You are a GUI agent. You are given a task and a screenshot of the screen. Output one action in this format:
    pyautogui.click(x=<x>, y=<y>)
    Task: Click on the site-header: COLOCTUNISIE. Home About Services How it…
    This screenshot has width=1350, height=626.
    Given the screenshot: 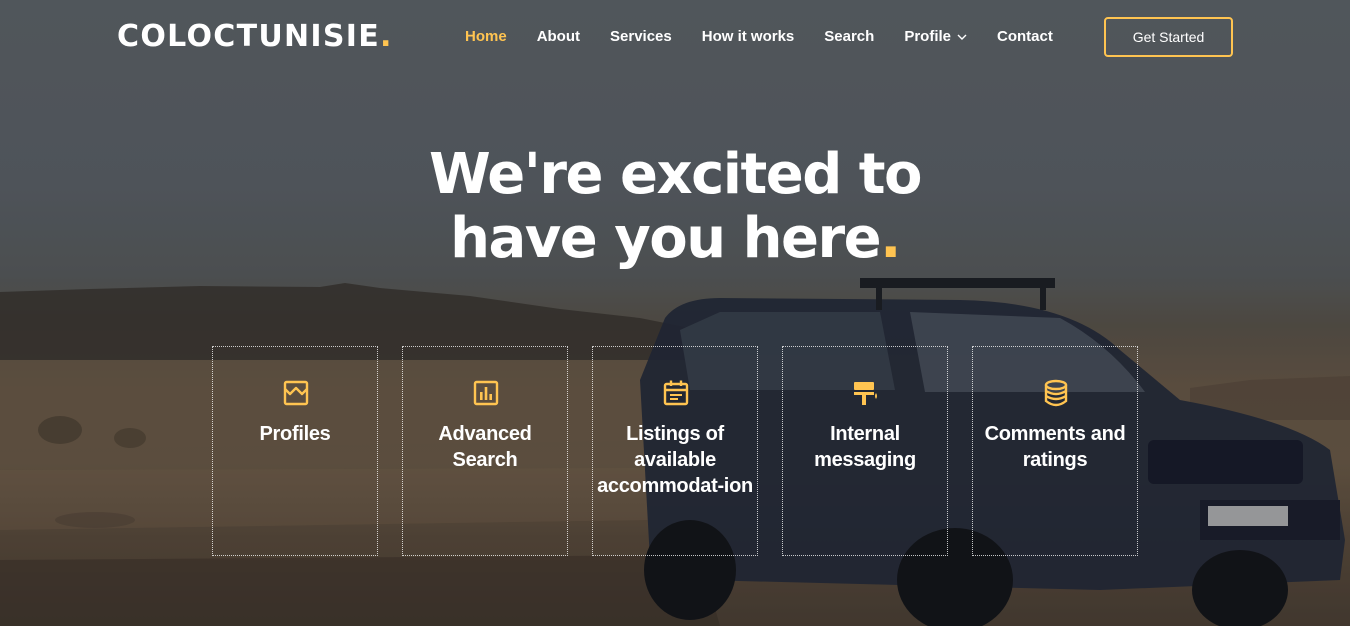 What is the action you would take?
    pyautogui.click(x=675, y=38)
    